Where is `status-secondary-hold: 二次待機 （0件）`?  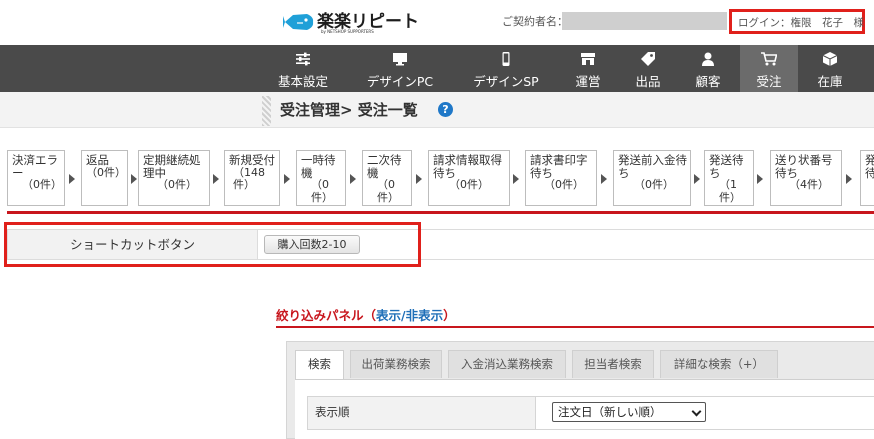
status-secondary-hold: 二次待機 （0件） is located at coordinates (387, 178).